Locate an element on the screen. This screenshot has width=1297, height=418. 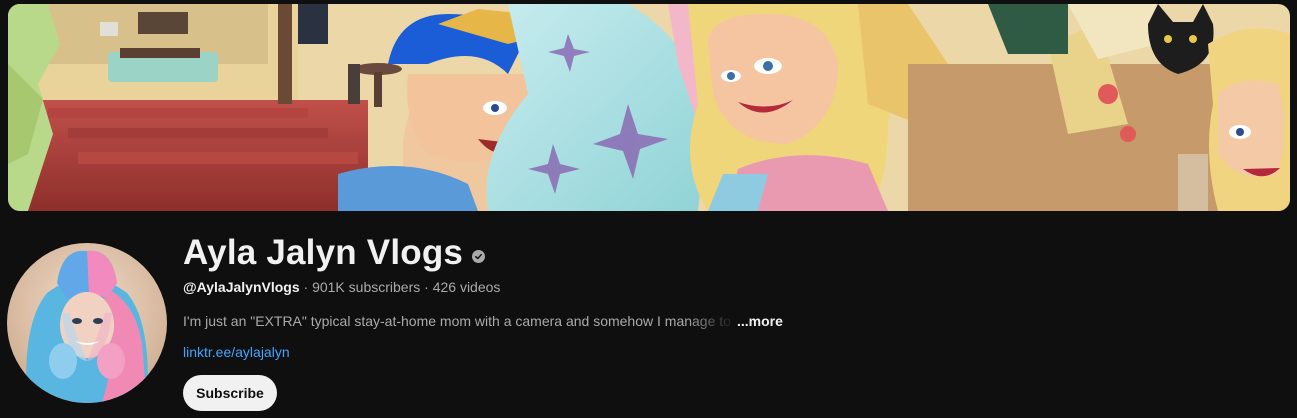
channel-name: Ayla Jalyn Vlogs is located at coordinates (323, 252).